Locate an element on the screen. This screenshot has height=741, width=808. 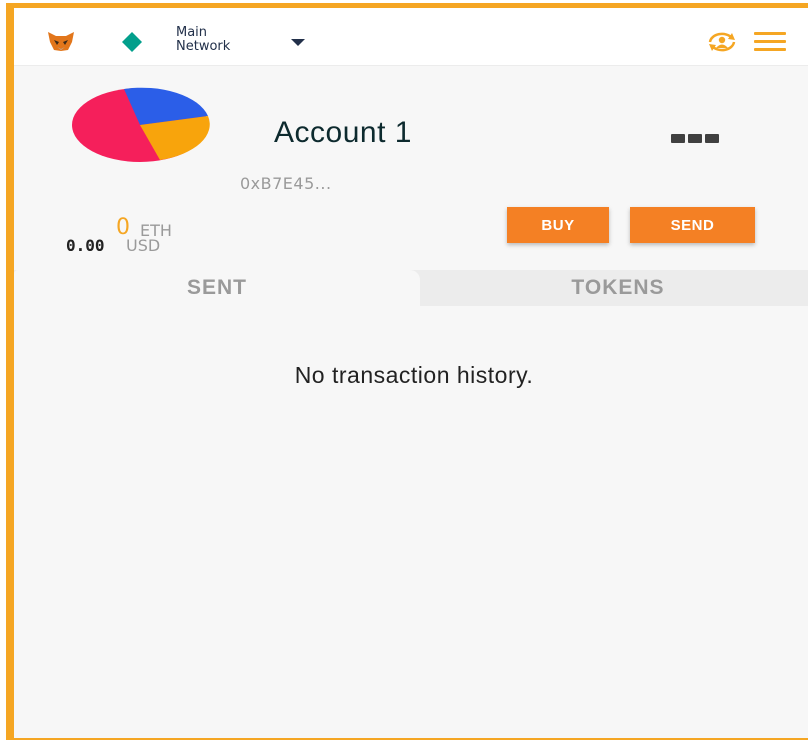
account-switch-icon is located at coordinates (722, 42).